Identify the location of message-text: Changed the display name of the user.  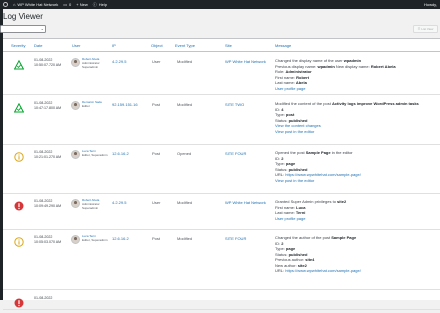
(309, 60).